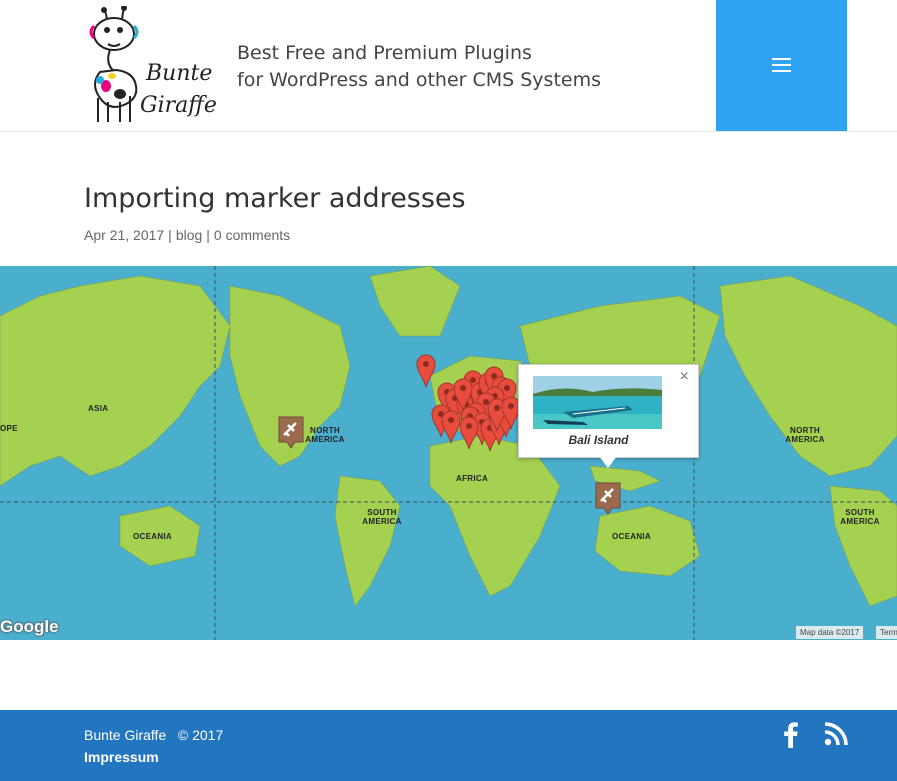 The image size is (897, 781). What do you see at coordinates (275, 198) in the screenshot?
I see `post-title: Importing marker addresses` at bounding box center [275, 198].